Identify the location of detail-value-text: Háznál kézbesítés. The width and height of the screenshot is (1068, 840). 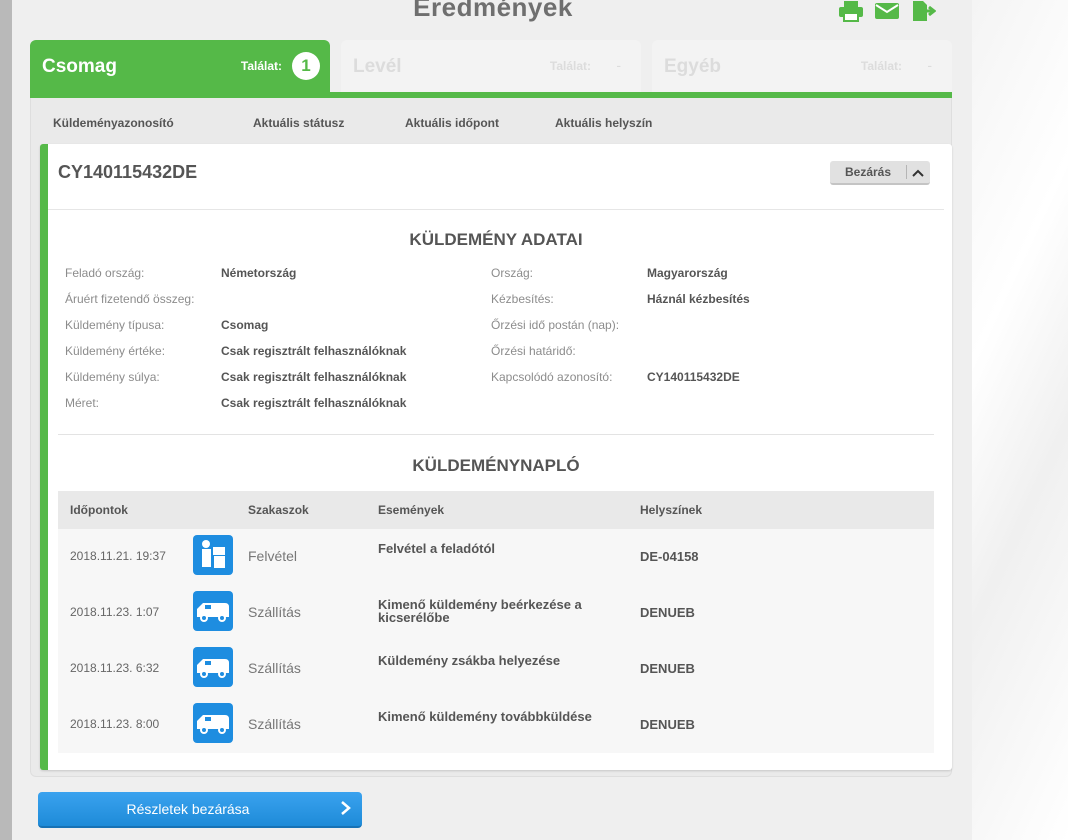
(698, 299).